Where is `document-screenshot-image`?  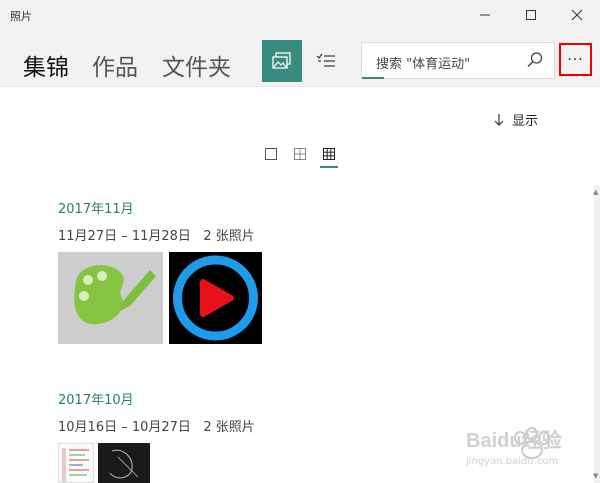 document-screenshot-image is located at coordinates (76, 463).